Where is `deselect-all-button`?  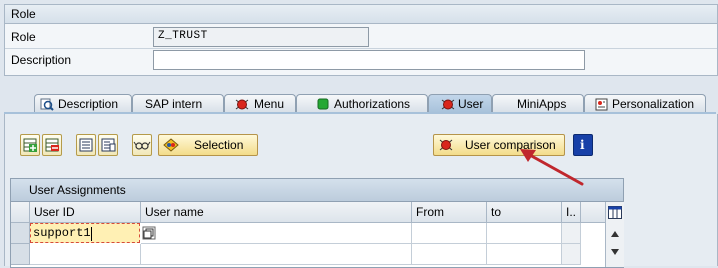
deselect-all-button is located at coordinates (108, 145).